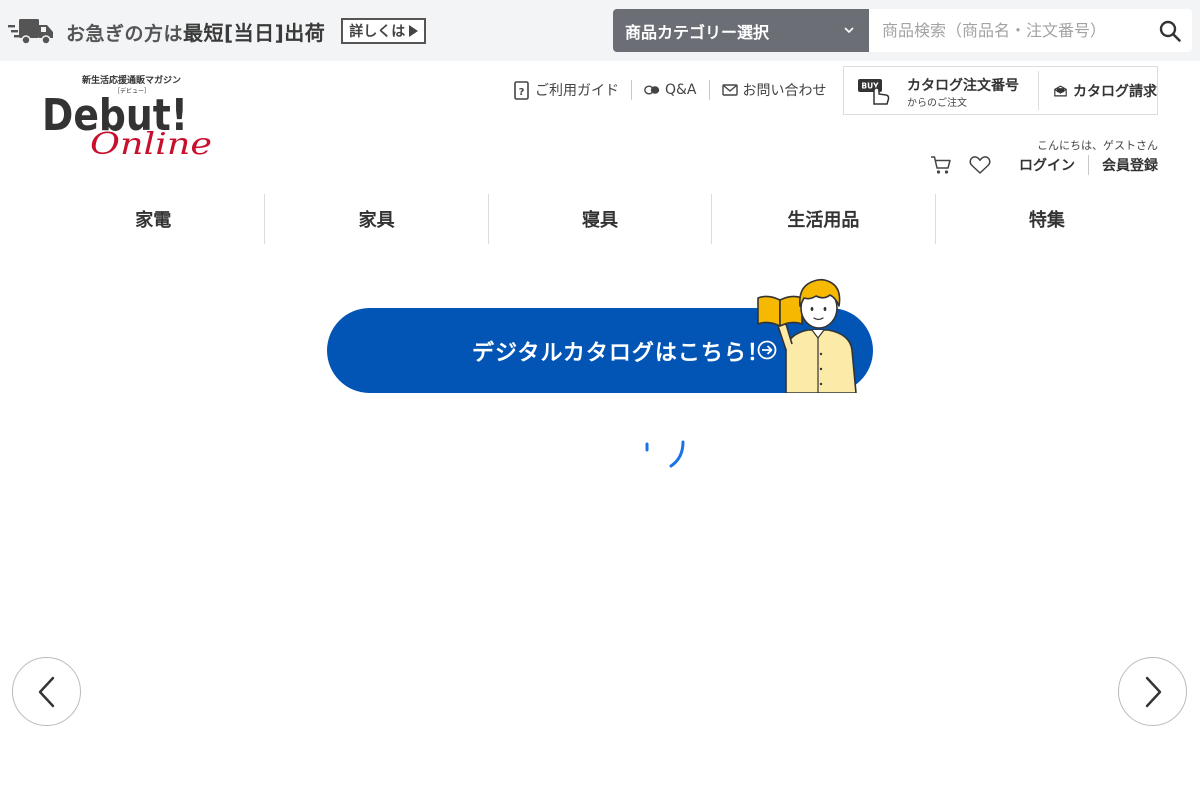 This screenshot has width=1200, height=800. Describe the element at coordinates (729, 90) in the screenshot. I see `mail-icon` at that location.